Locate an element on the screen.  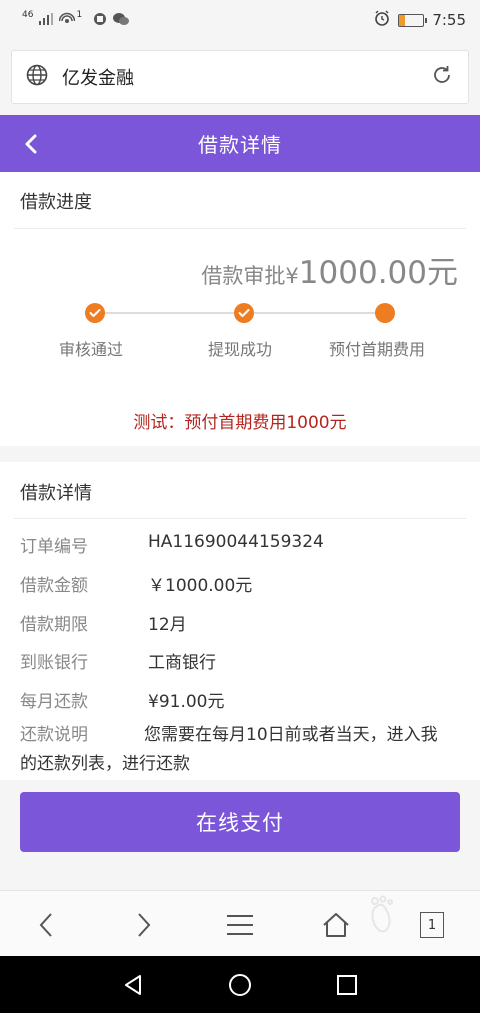
clock-time: 7:55 is located at coordinates (449, 20).